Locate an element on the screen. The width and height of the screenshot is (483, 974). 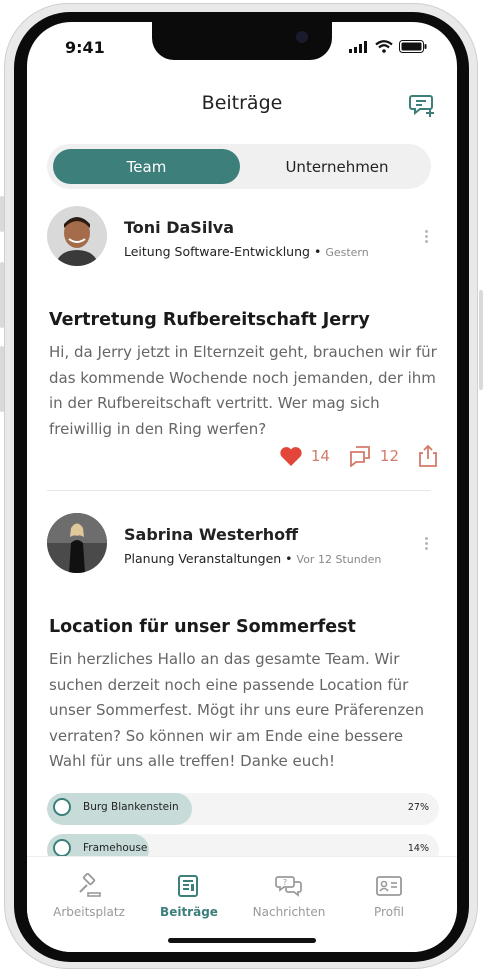
news-icon is located at coordinates (188, 886).